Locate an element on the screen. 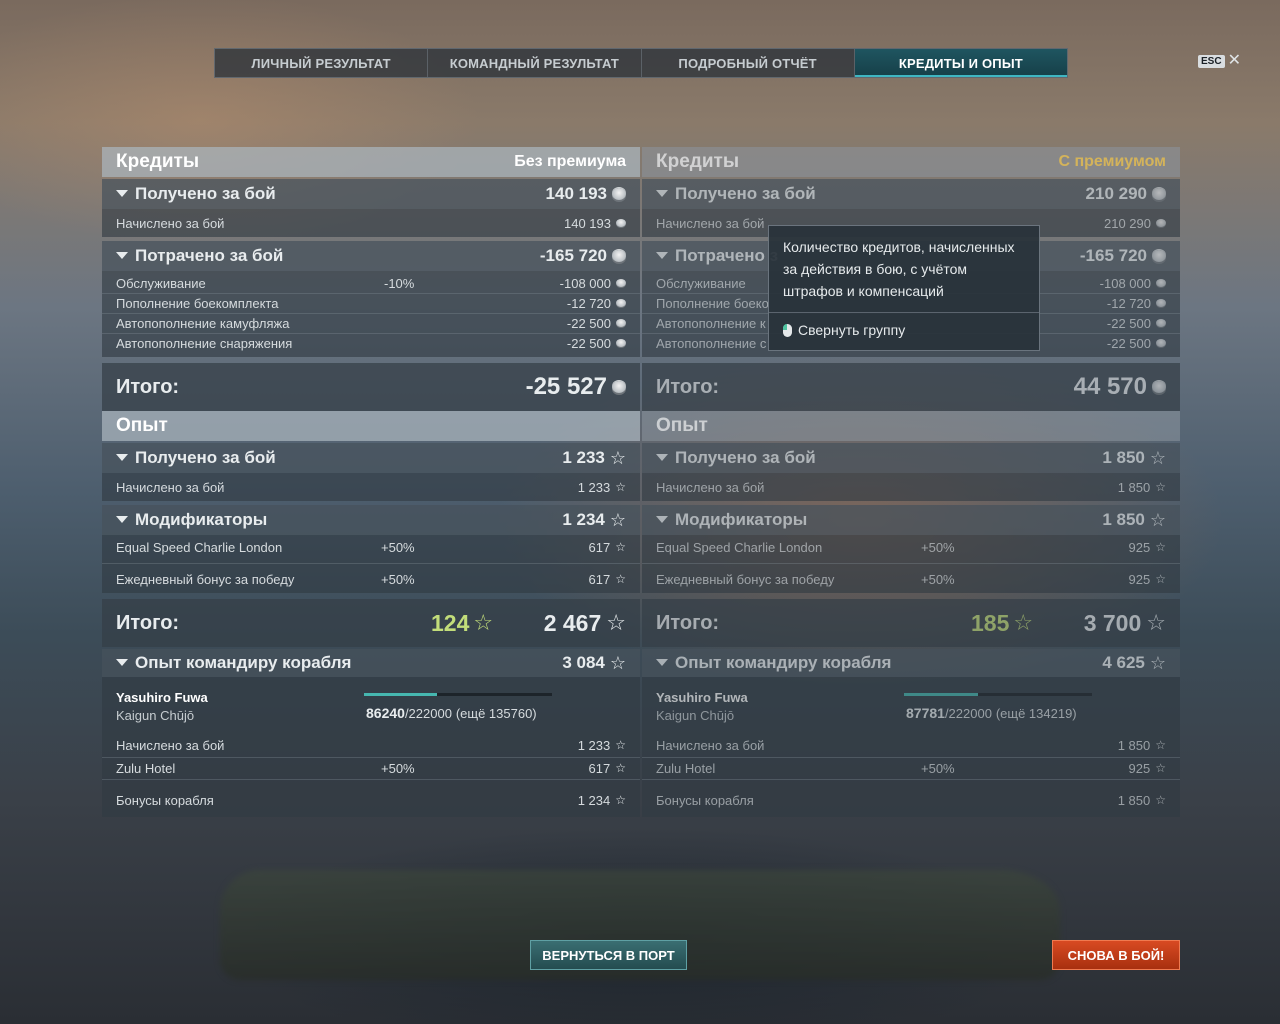 The width and height of the screenshot is (1280, 1024). free-xp-value: 124 is located at coordinates (450, 622).